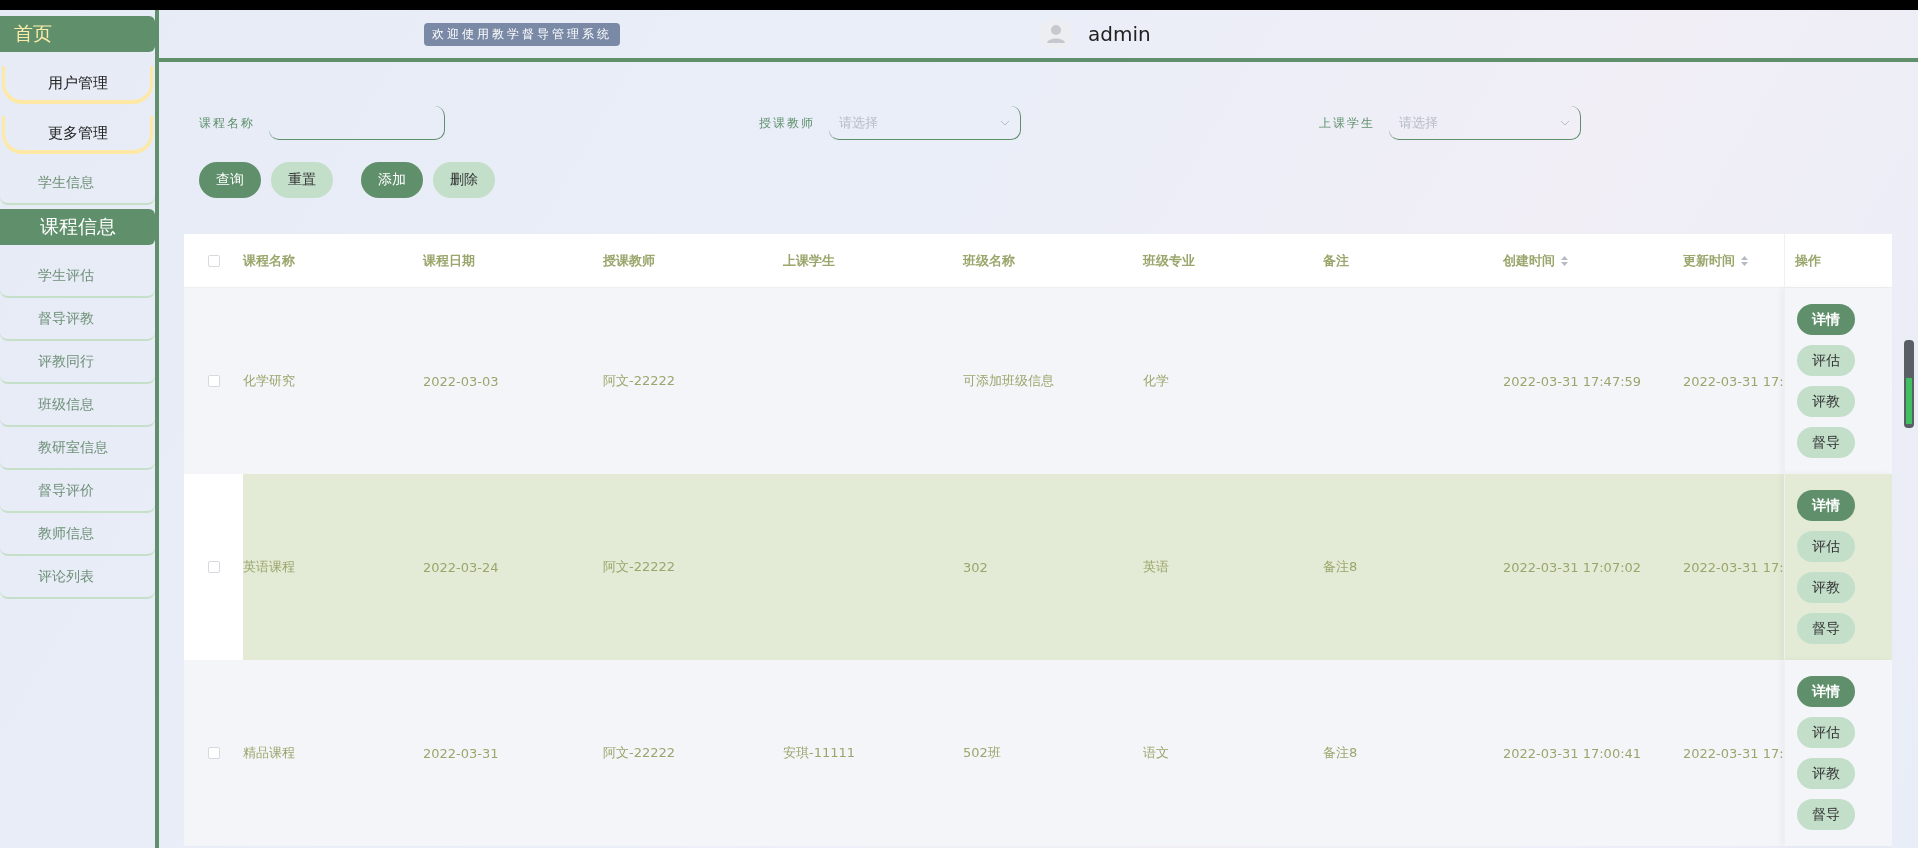 The image size is (1918, 848). Describe the element at coordinates (1009, 381) in the screenshot. I see `table-cell-text: 可添加班级信息` at that location.